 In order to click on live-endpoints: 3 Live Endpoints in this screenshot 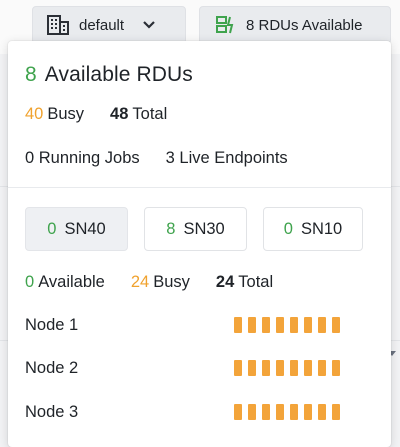, I will do `click(226, 158)`.